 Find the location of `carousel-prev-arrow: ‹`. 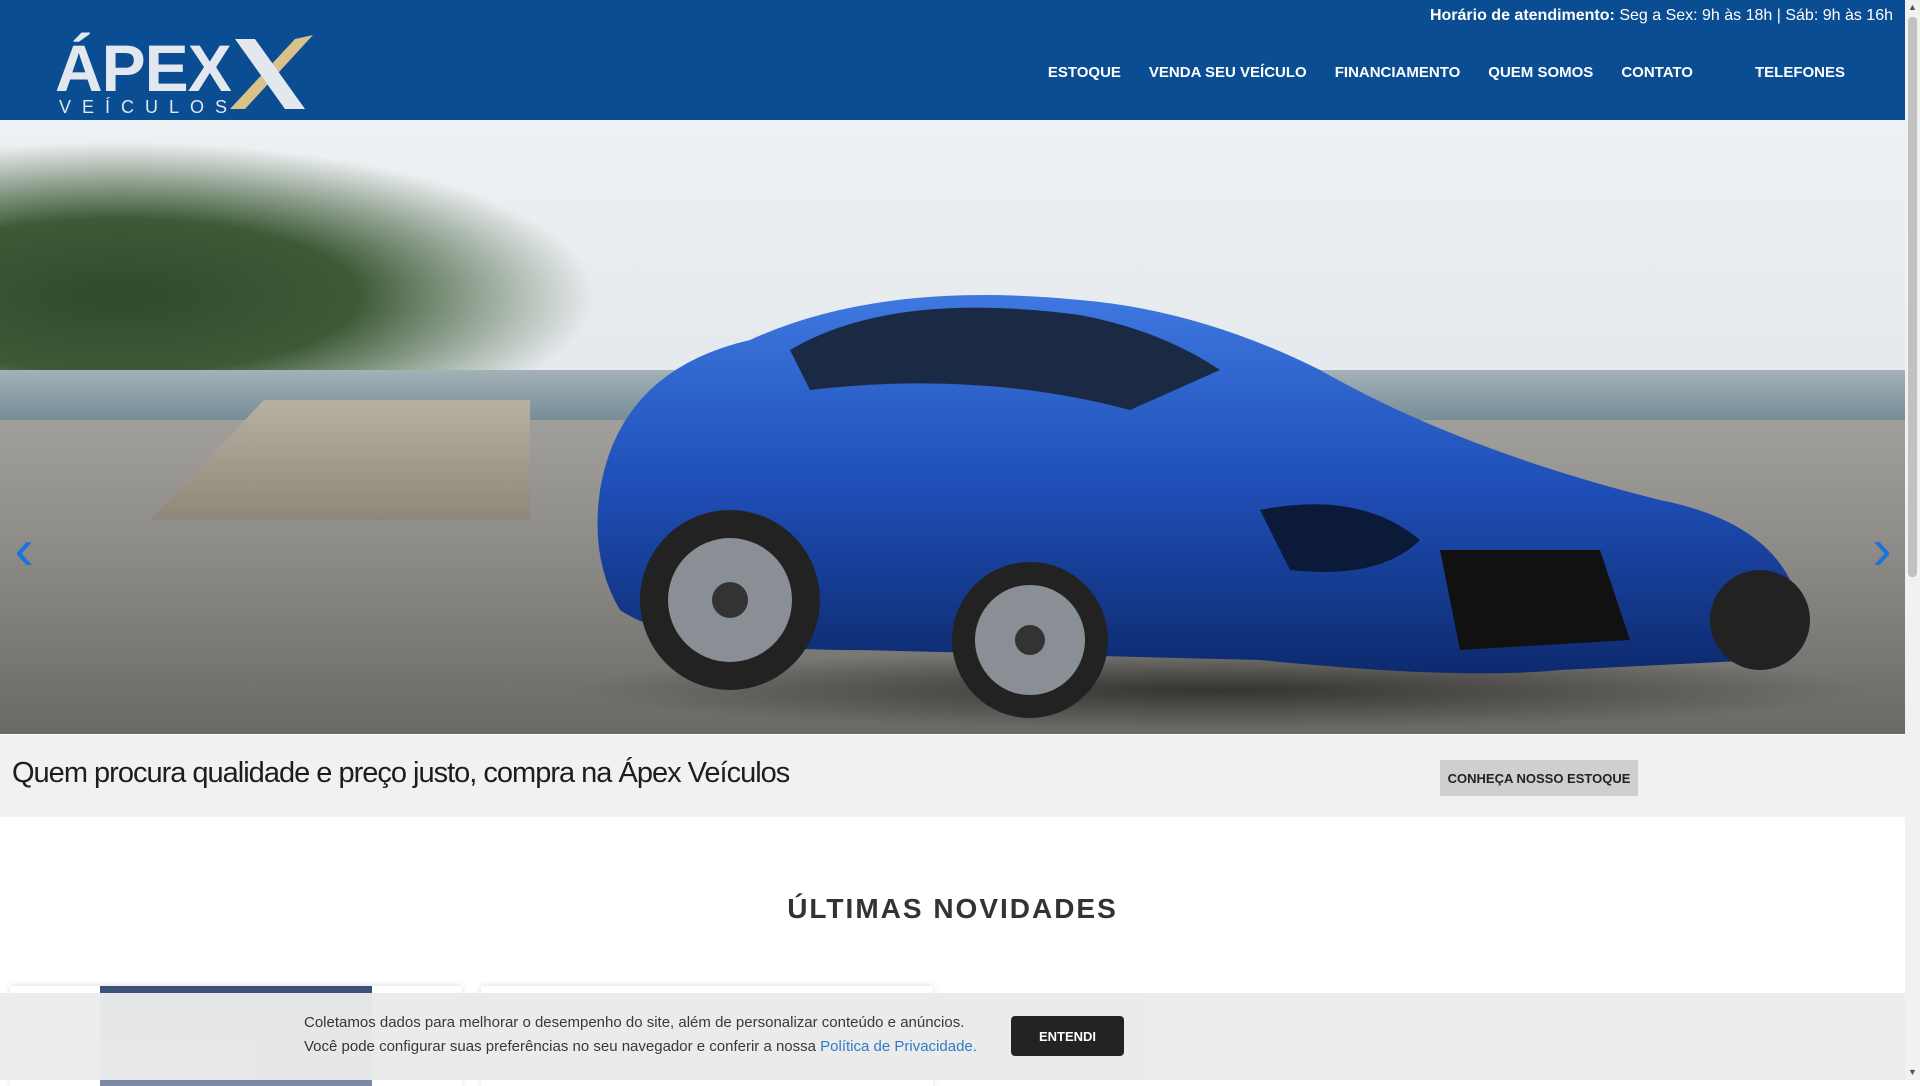

carousel-prev-arrow: ‹ is located at coordinates (24, 550).